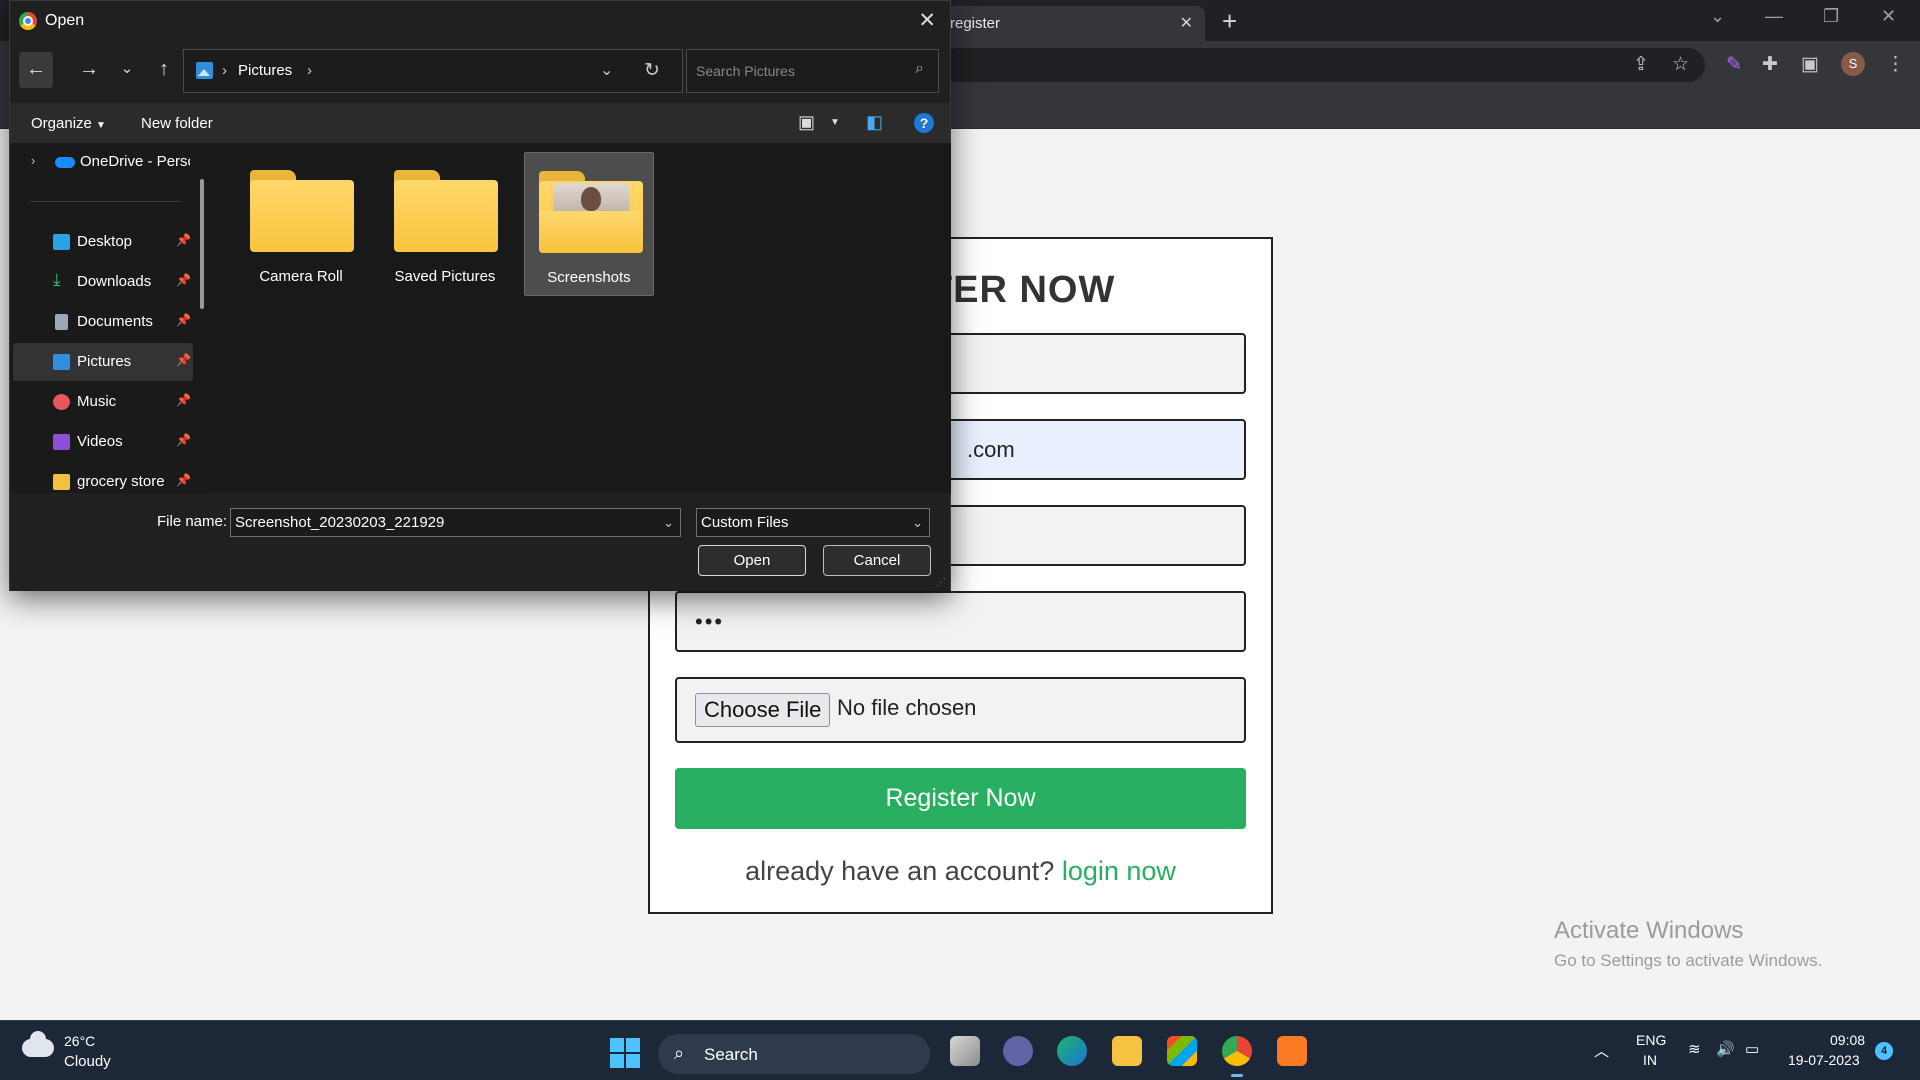 The image size is (1920, 1080). Describe the element at coordinates (1650, 1060) in the screenshot. I see `region-indicator: IN` at that location.